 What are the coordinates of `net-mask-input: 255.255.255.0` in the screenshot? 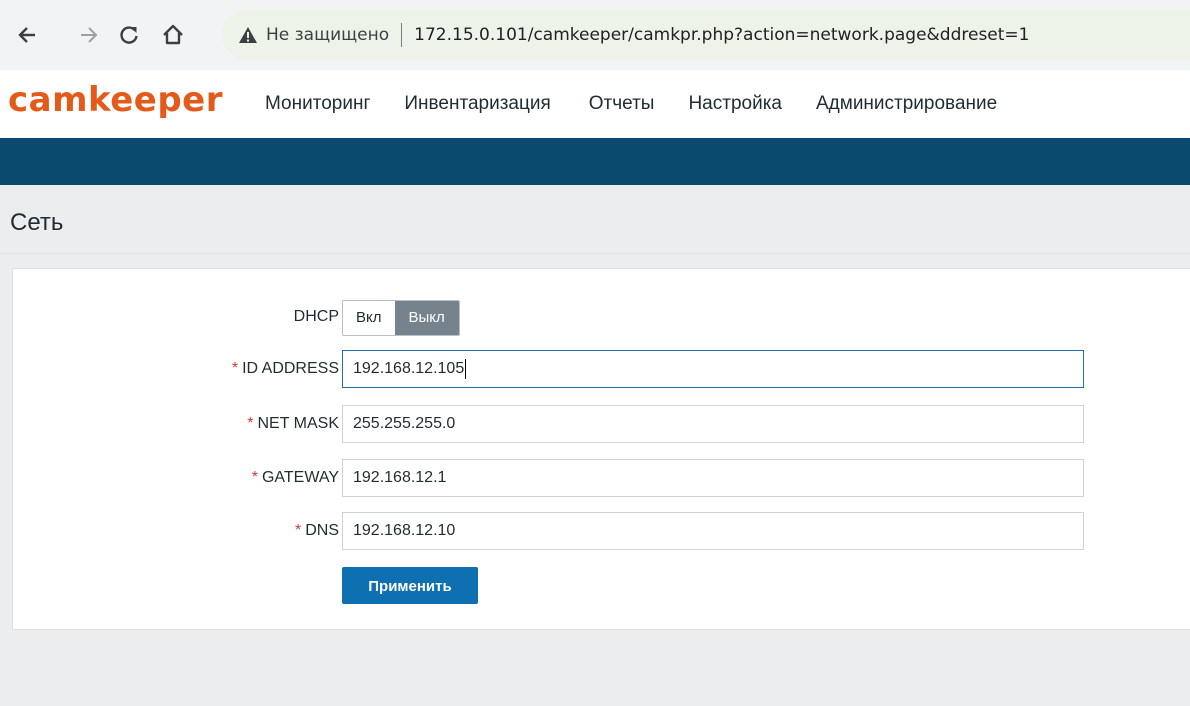 It's located at (713, 424).